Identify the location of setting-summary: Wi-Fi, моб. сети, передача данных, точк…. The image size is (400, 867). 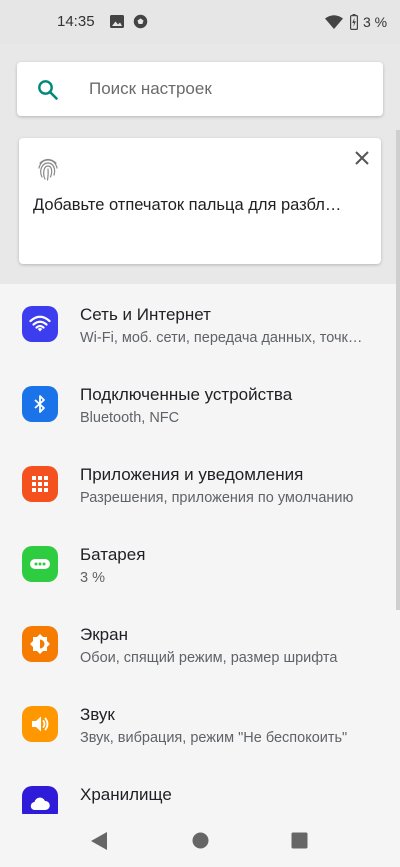
(221, 338).